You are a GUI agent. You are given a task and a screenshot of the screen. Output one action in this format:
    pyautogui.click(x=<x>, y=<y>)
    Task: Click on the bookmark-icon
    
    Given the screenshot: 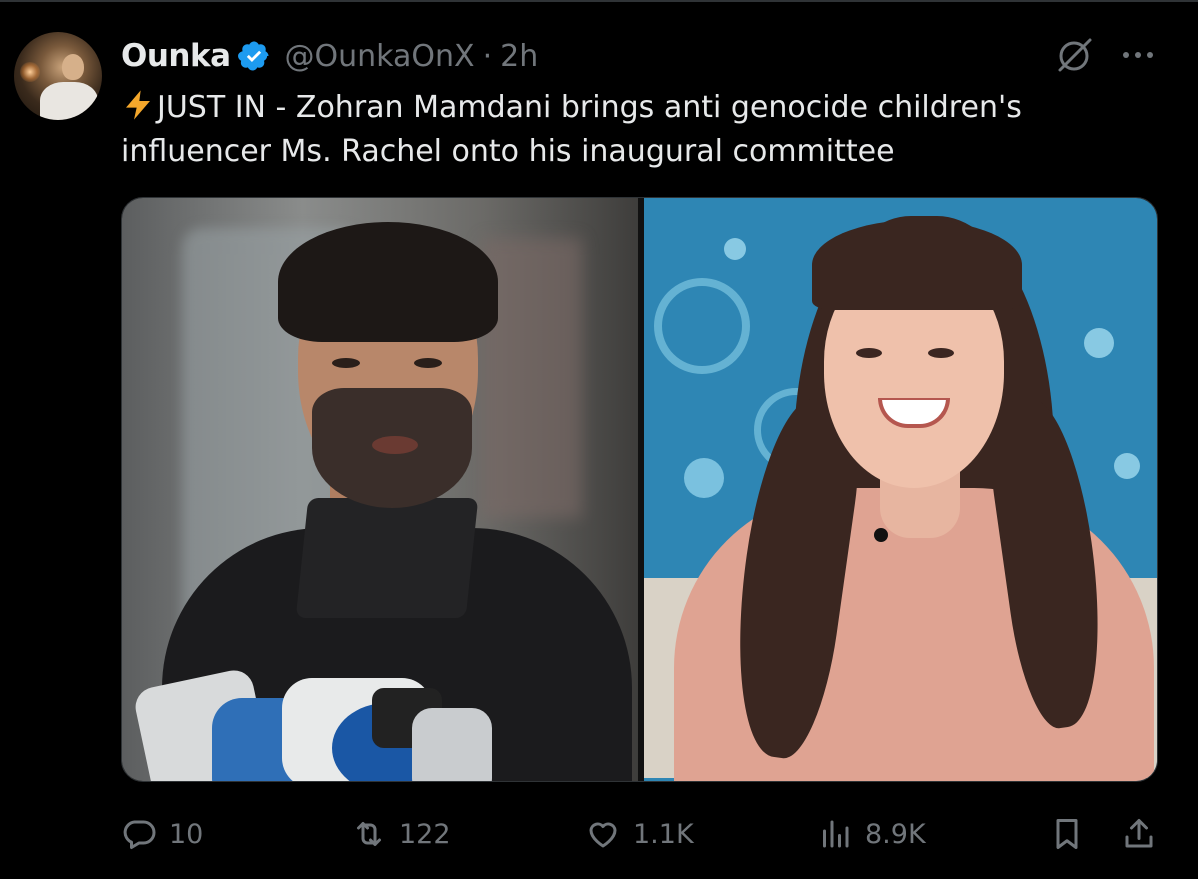 What is the action you would take?
    pyautogui.click(x=1067, y=834)
    